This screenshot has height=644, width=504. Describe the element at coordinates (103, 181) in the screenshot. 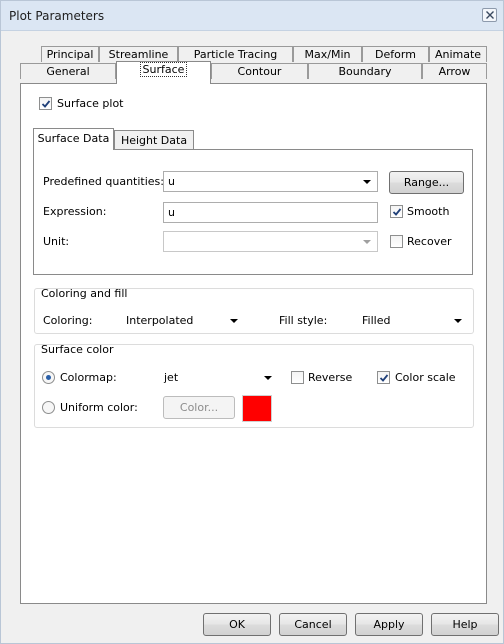

I see `predefined-quantities-label: Predefined quantities:` at that location.